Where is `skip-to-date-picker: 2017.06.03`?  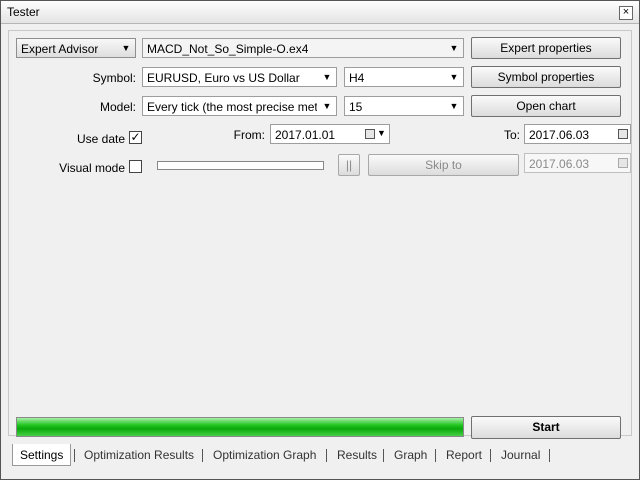
skip-to-date-picker: 2017.06.03 is located at coordinates (577, 163).